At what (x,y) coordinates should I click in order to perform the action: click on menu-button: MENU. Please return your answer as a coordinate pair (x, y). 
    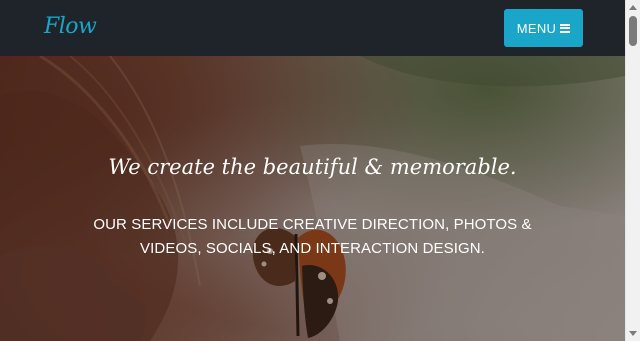
    Looking at the image, I should click on (543, 28).